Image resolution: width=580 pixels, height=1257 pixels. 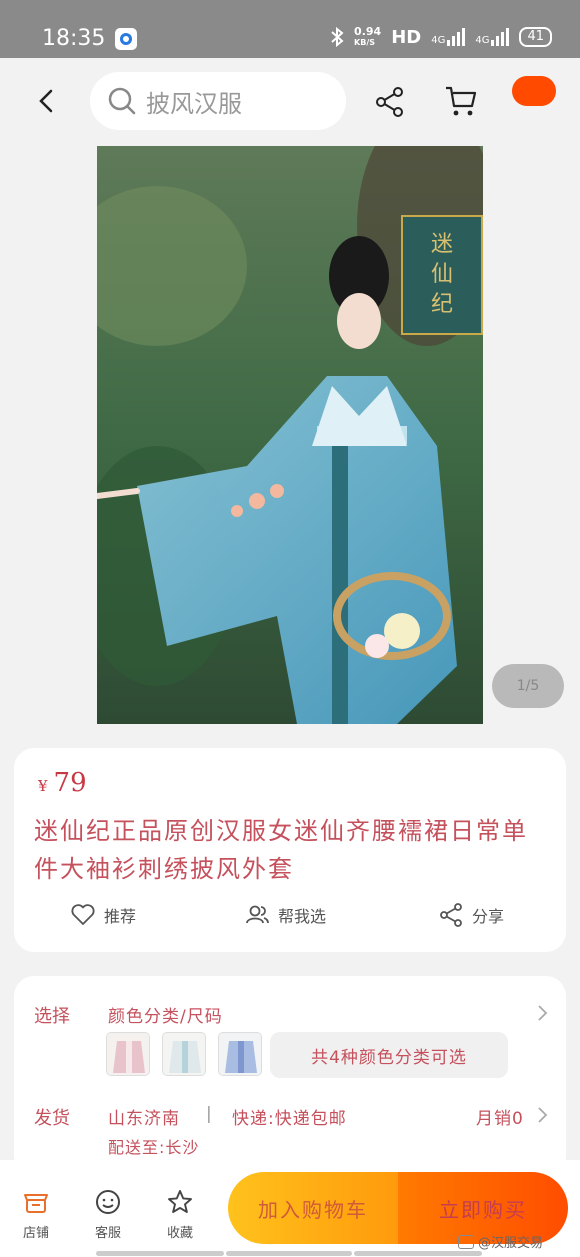 I want to click on share-label: 分享, so click(x=488, y=916).